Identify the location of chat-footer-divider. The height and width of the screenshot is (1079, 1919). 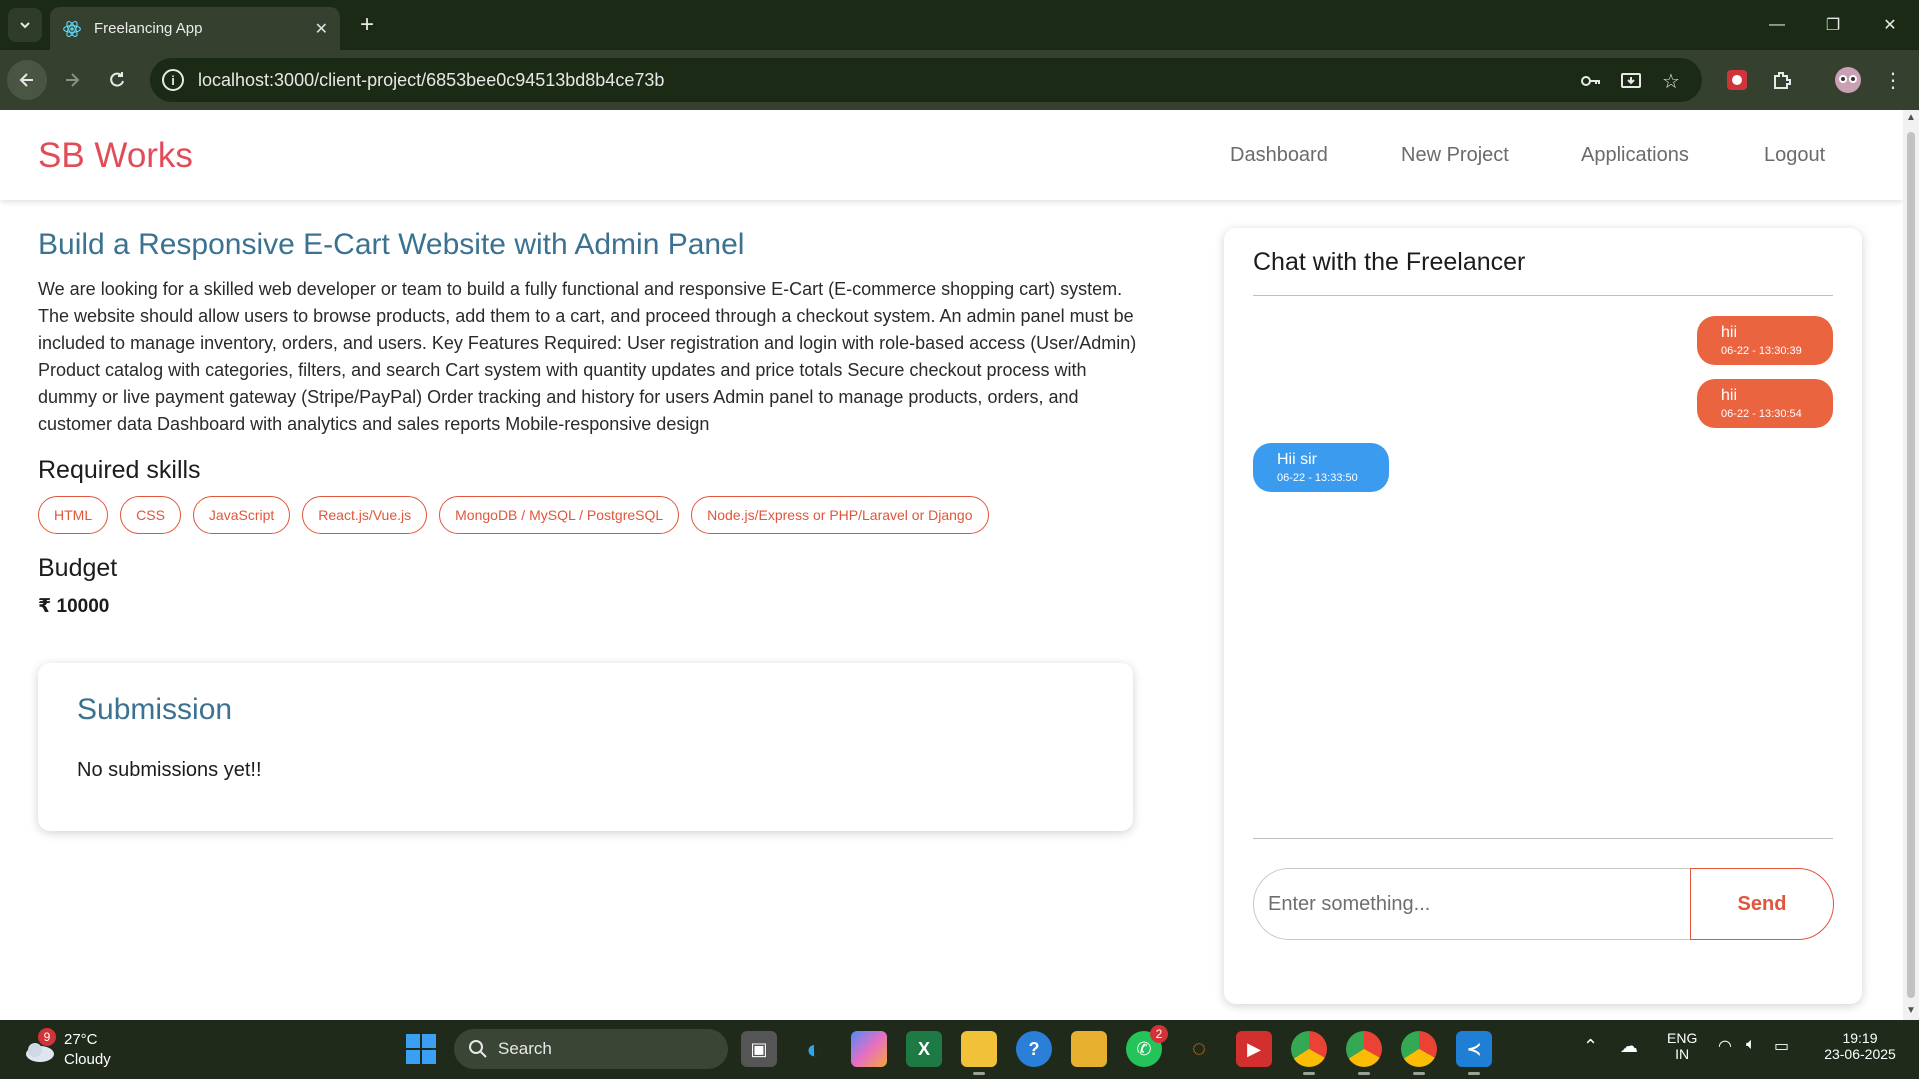
(1543, 838).